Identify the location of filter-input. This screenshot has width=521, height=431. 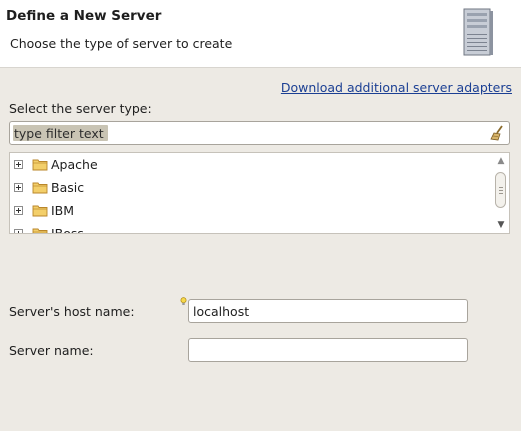
(249, 133).